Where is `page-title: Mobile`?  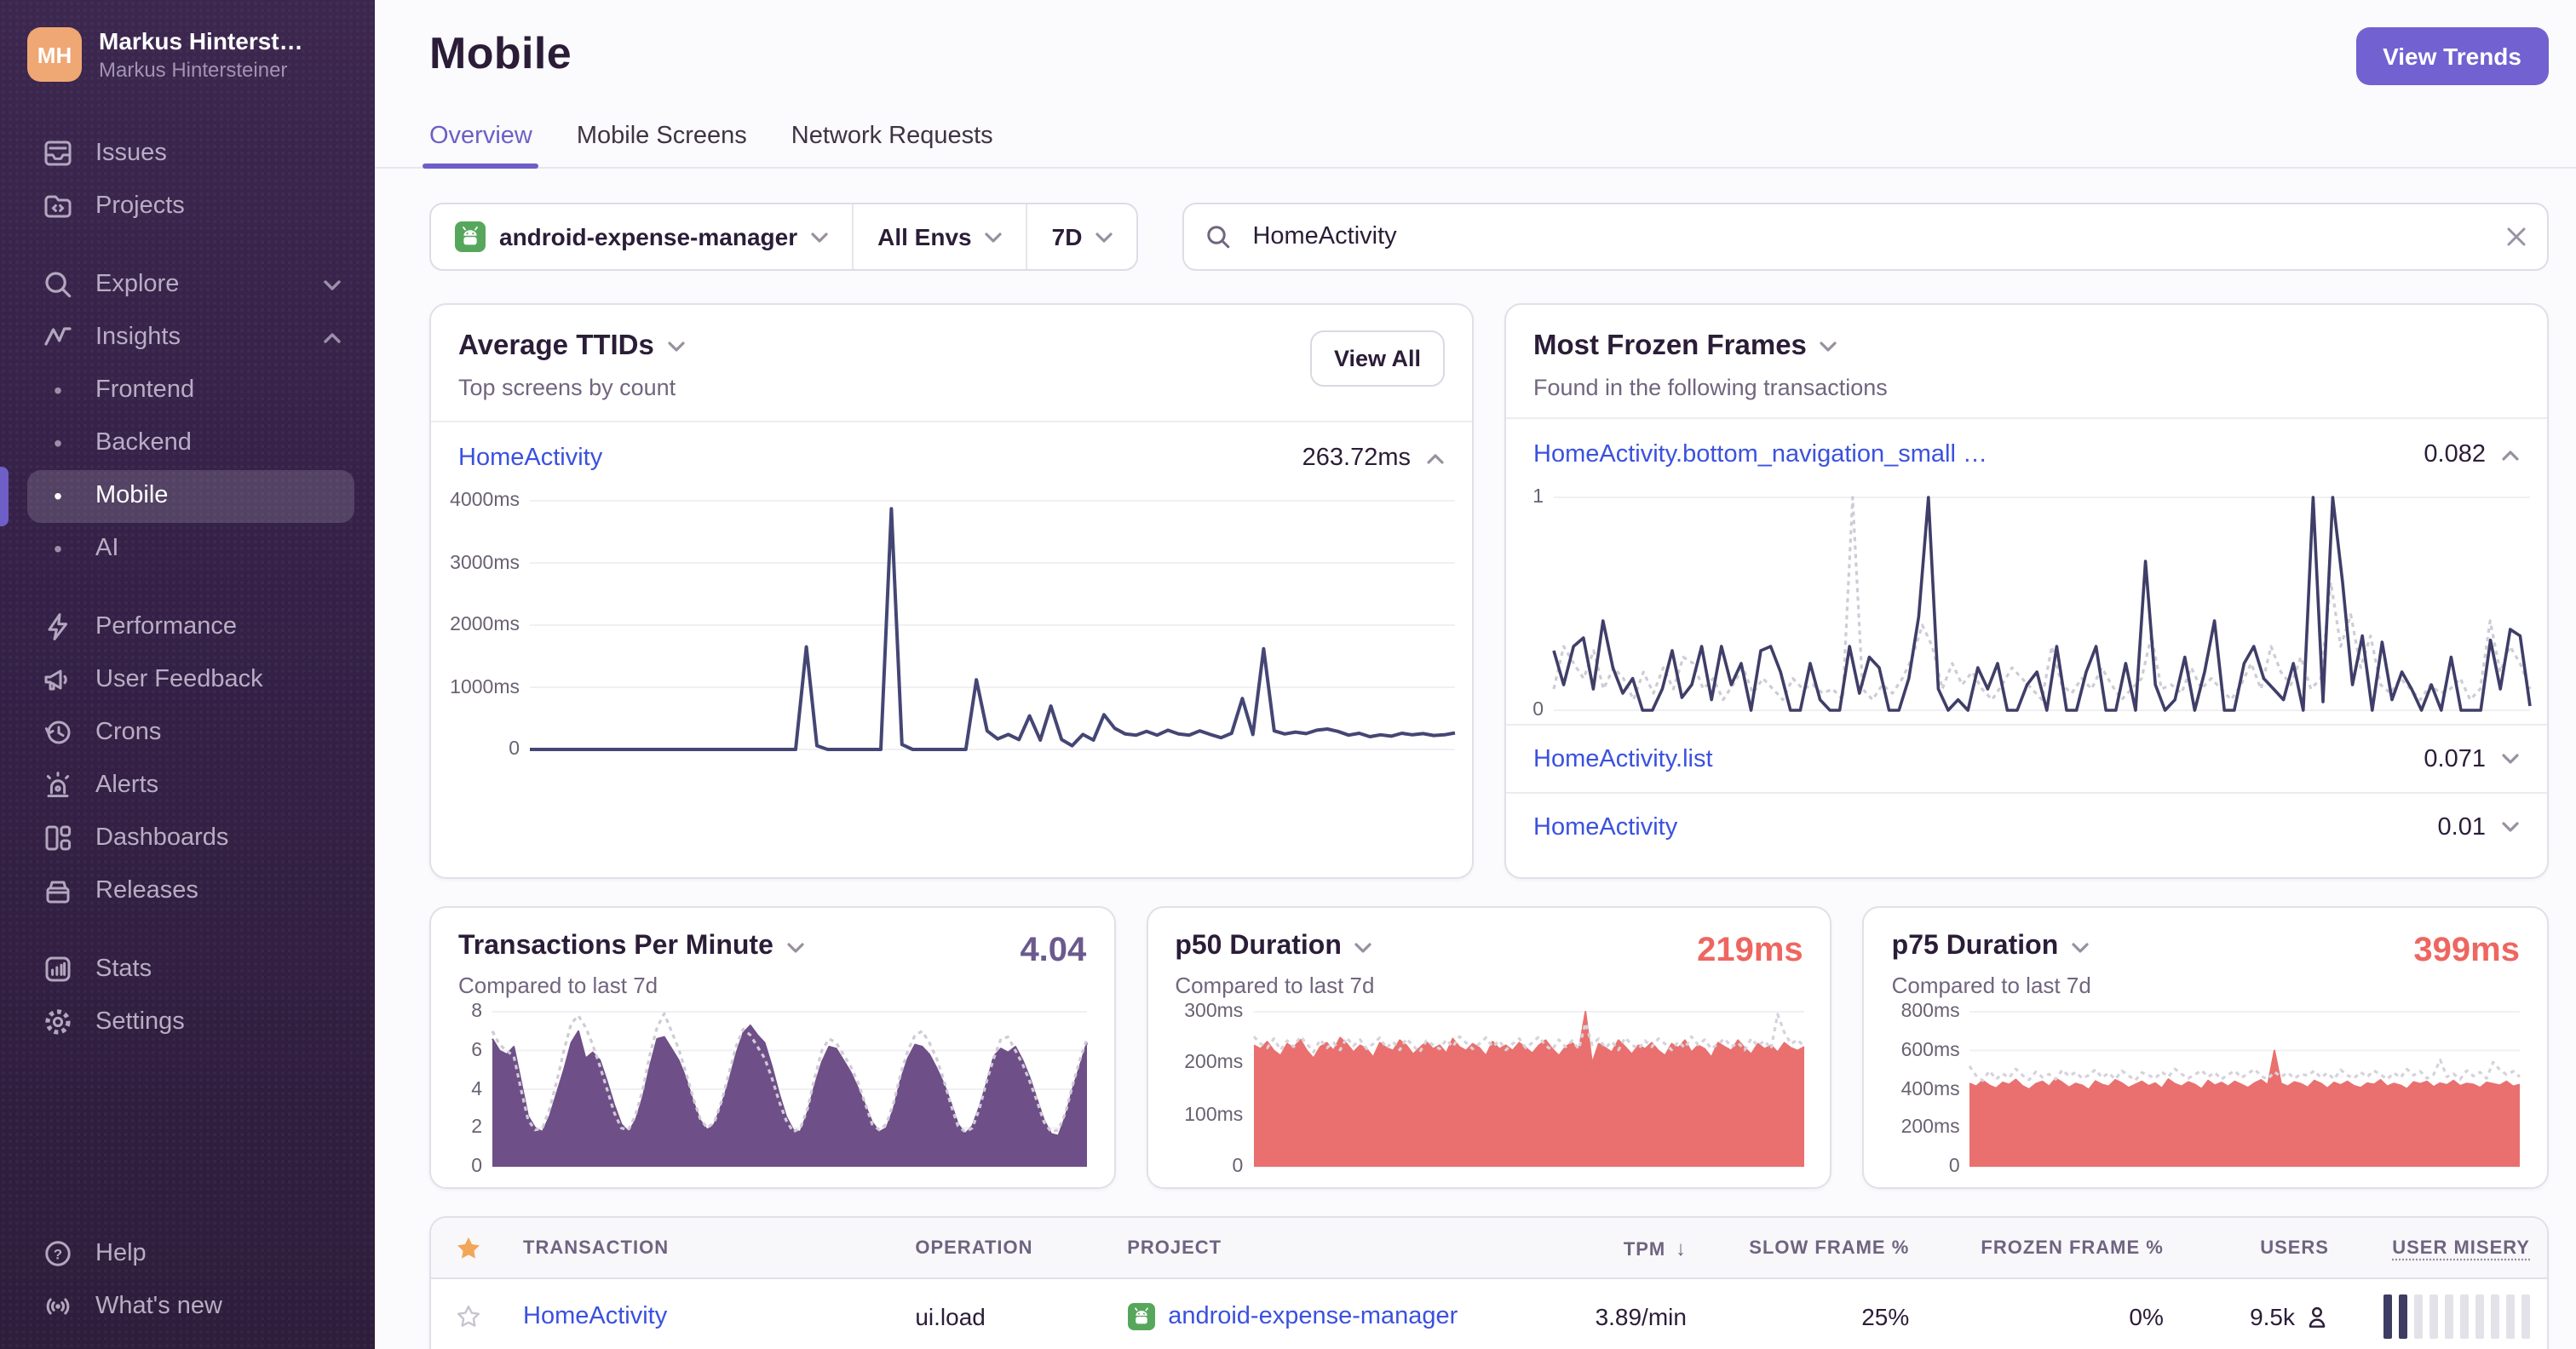 page-title: Mobile is located at coordinates (501, 53).